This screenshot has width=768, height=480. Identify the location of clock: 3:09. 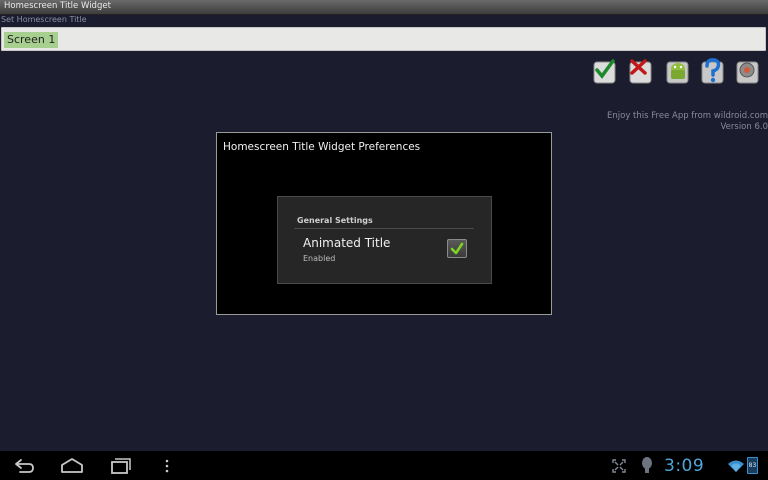
(684, 466).